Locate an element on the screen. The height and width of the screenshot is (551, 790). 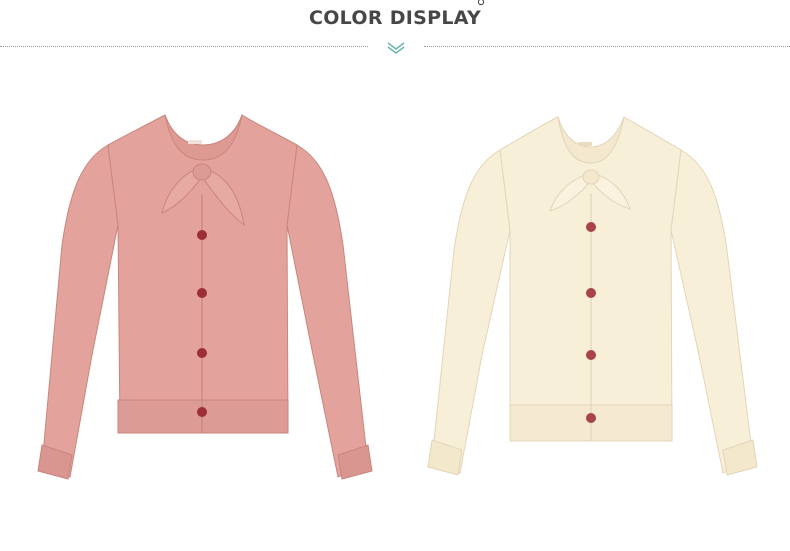
section-header: COLOR DISPLAY is located at coordinates (395, 30).